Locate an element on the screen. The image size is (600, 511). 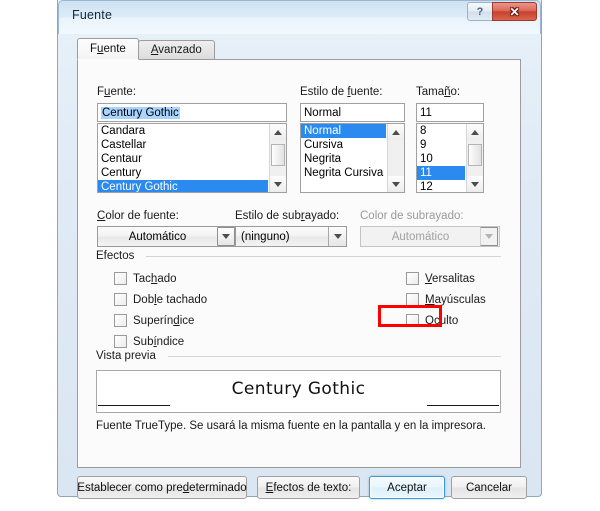
font-size-scrollbar is located at coordinates (474, 158).